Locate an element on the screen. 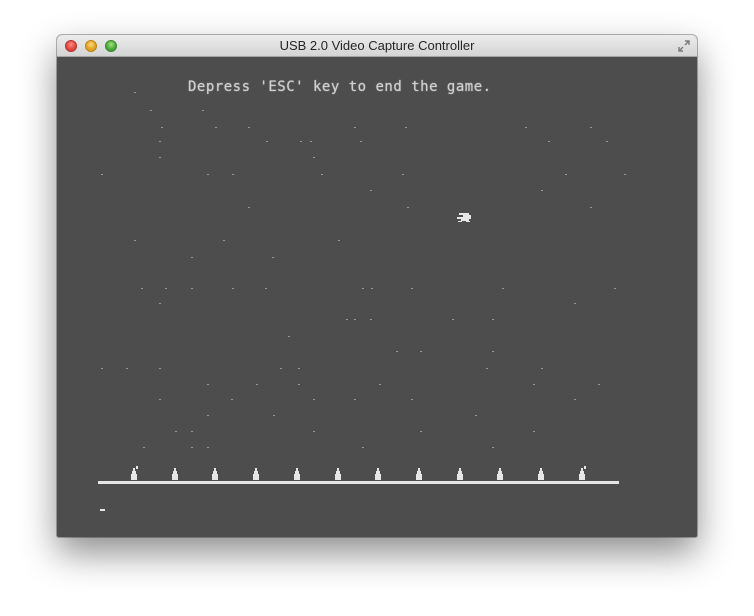 The width and height of the screenshot is (754, 616). window-title: USB 2.0 Video Capture Controller is located at coordinates (377, 45).